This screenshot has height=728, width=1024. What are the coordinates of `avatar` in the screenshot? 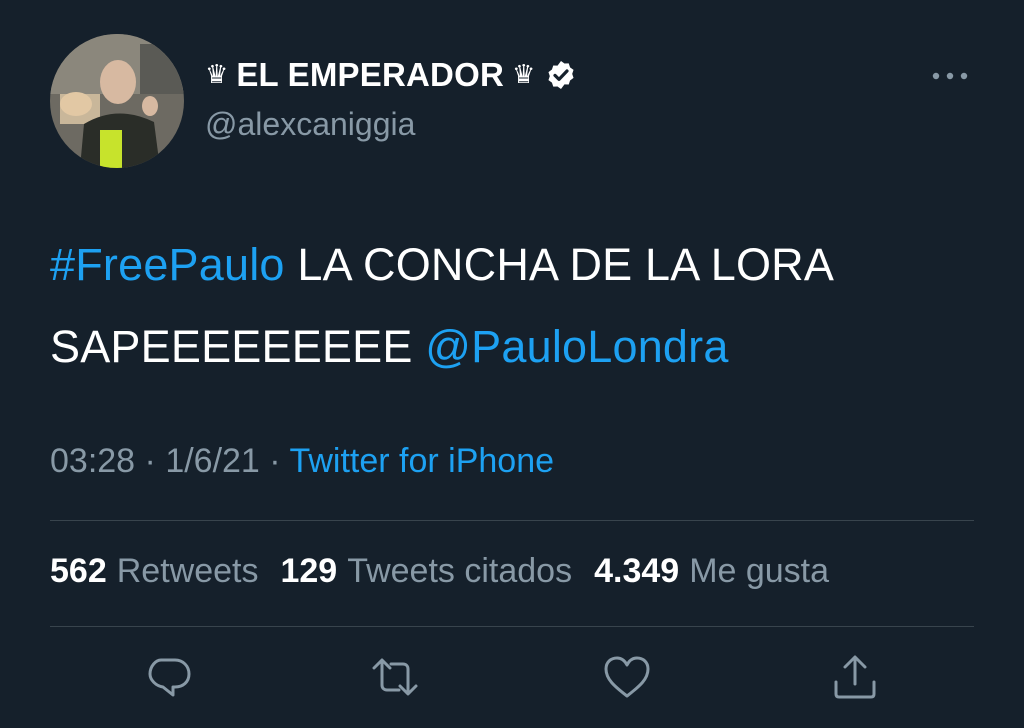 It's located at (117, 101).